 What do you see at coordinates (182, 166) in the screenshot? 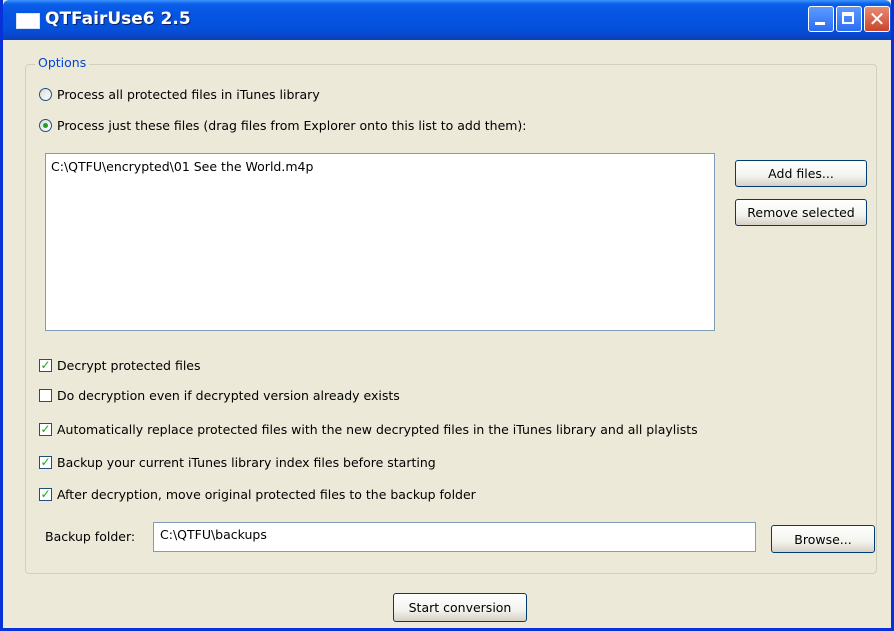
I see `list-item: C:\QTFU\encrypted\01 See the World.m4p` at bounding box center [182, 166].